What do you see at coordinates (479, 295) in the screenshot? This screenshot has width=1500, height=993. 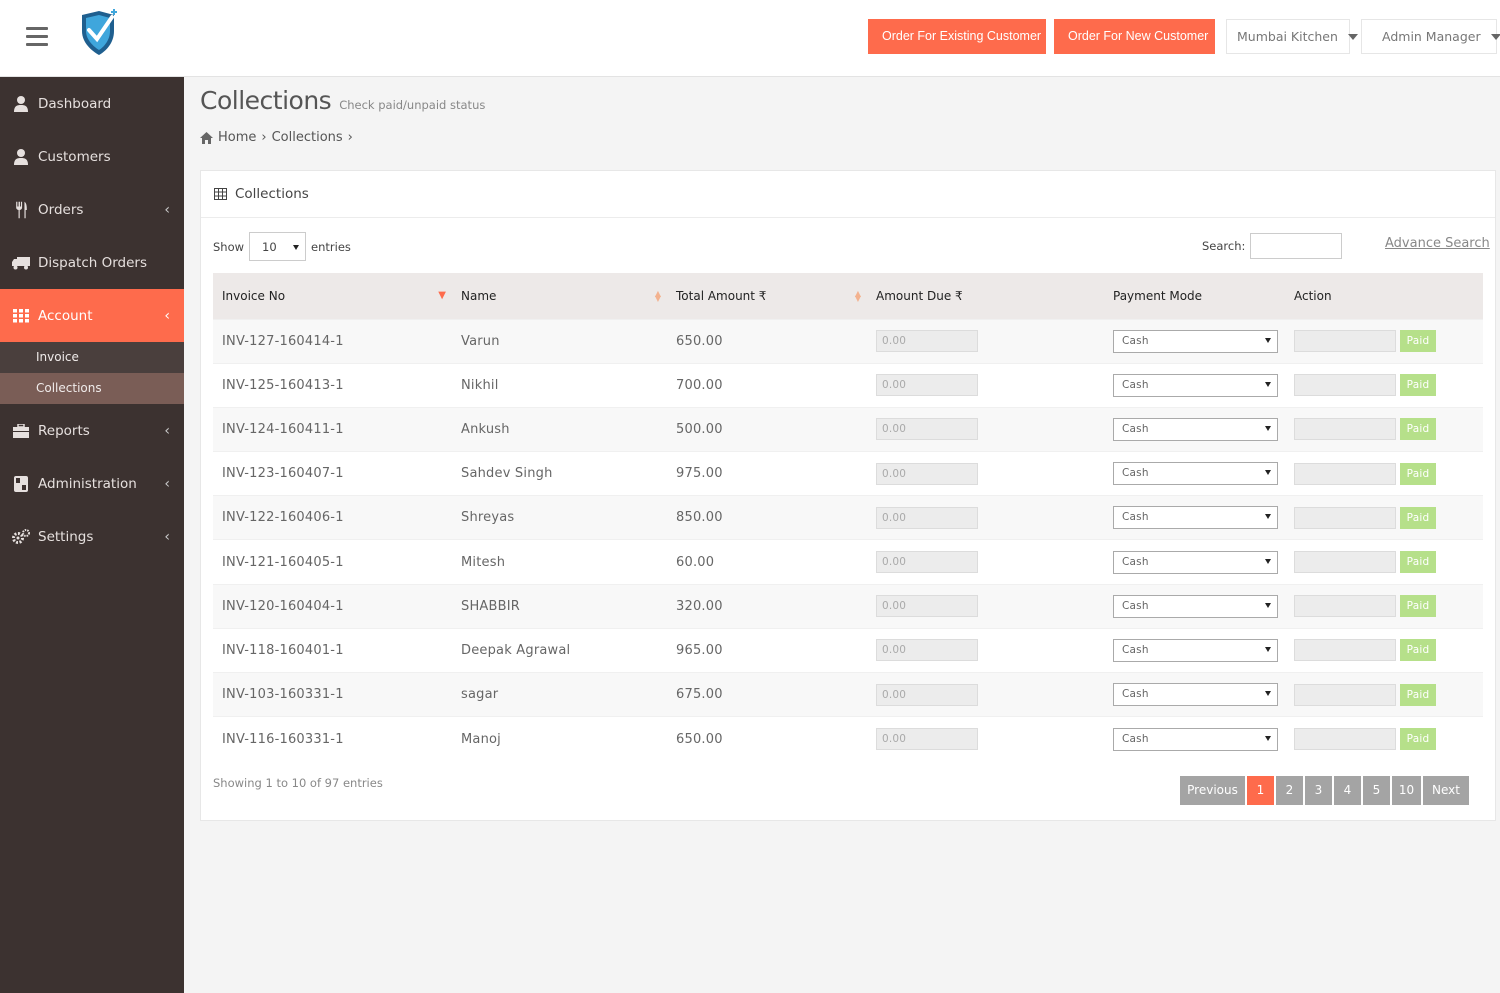 I see `header-label: Name` at bounding box center [479, 295].